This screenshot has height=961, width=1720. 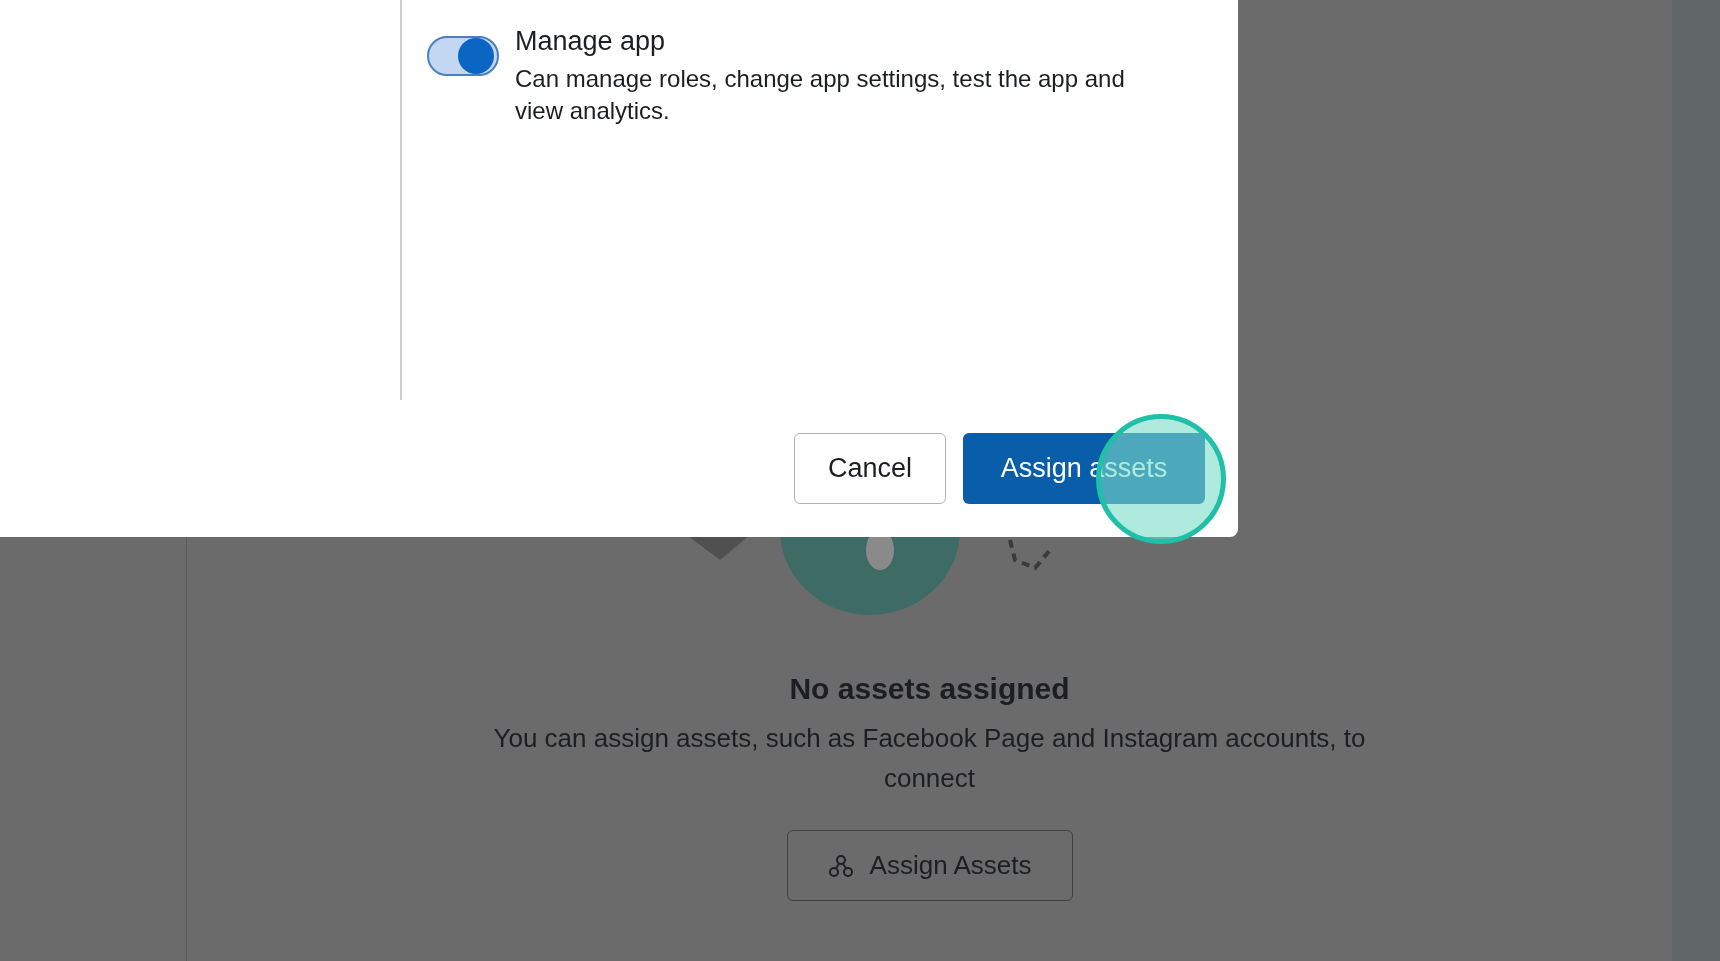 I want to click on empty-state-title: No assets assigned, so click(x=929, y=689).